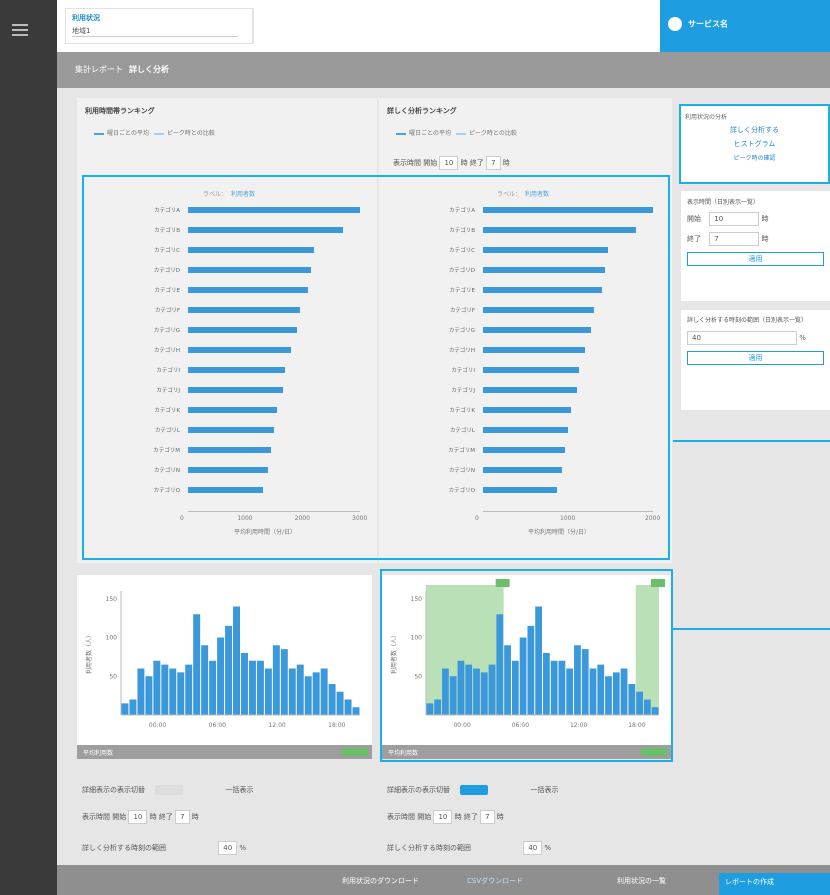  I want to click on left-detail-toggle, so click(169, 790).